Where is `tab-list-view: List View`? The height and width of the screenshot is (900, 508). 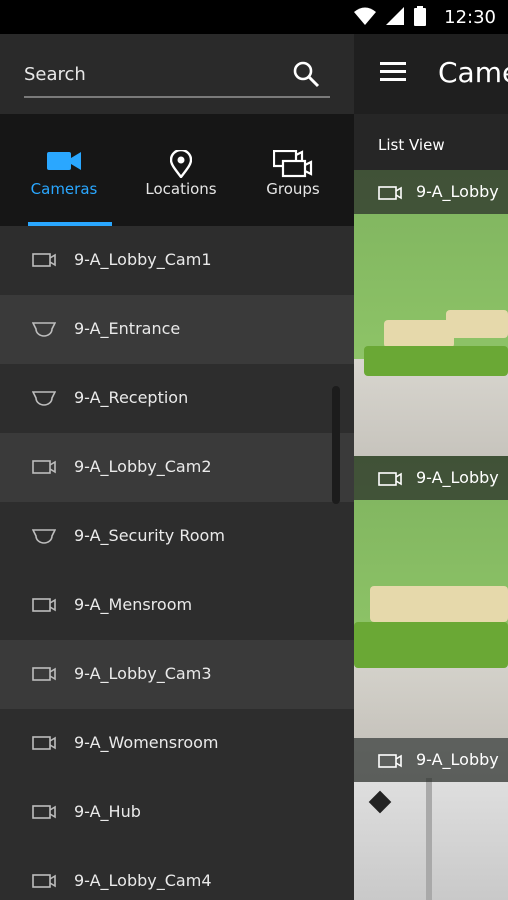 tab-list-view: List View is located at coordinates (431, 142).